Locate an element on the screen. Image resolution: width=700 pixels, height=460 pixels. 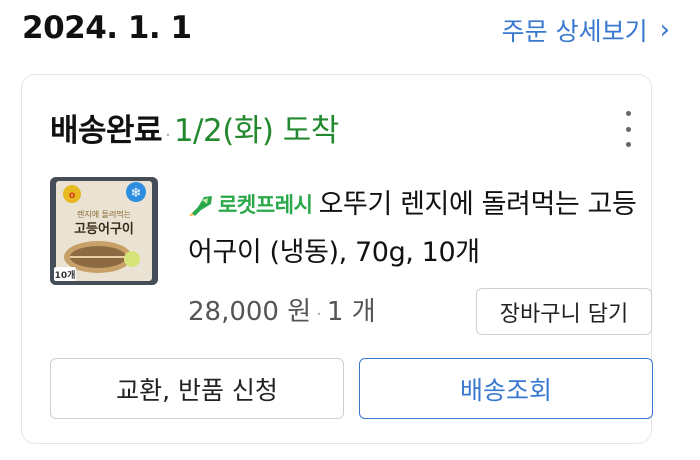
price-row: 28,000 원 · 1 개 is located at coordinates (282, 309).